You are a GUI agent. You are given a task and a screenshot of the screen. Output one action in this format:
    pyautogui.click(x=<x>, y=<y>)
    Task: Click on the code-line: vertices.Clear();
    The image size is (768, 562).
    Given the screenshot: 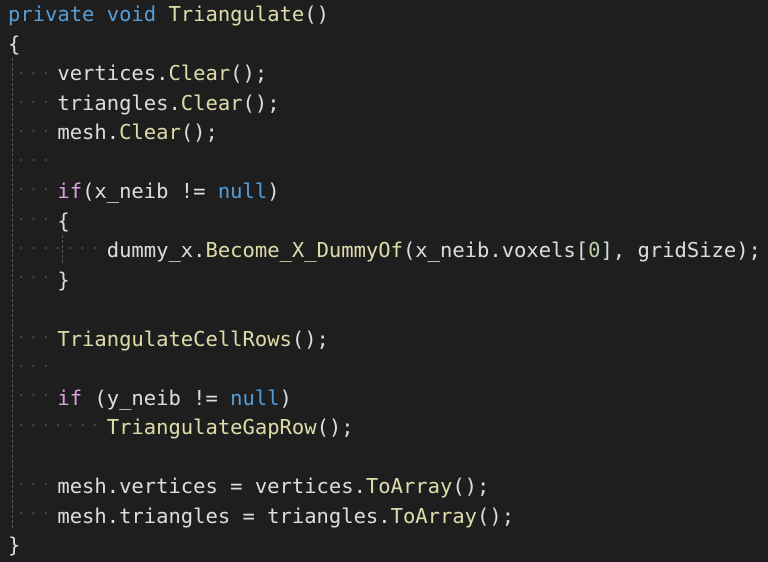 What is the action you would take?
    pyautogui.click(x=137, y=73)
    